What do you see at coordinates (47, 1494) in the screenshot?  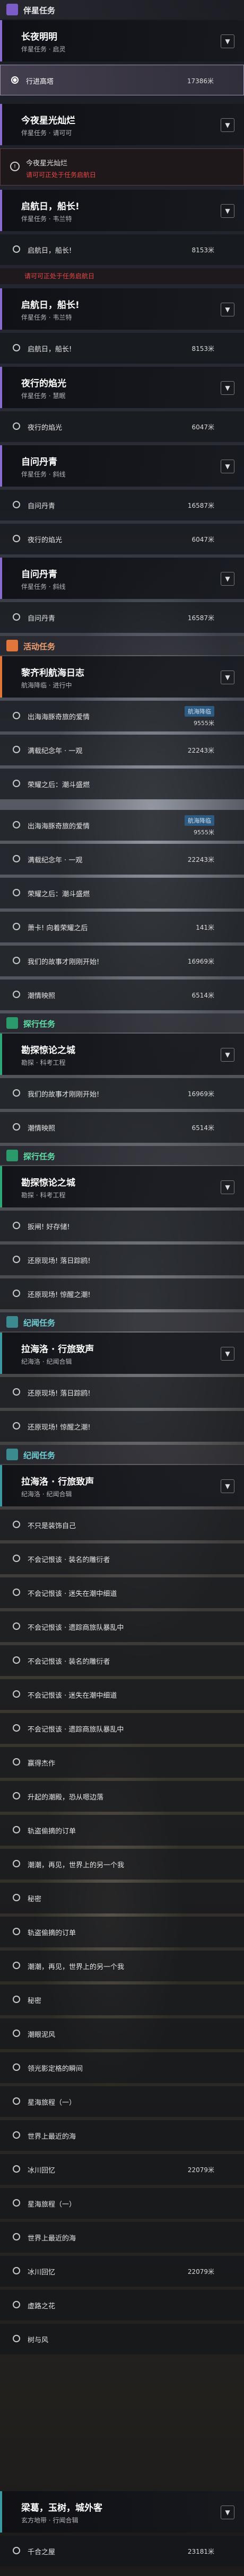 I see `quest-subtitle: 纪海洛 · 纪闻合辑` at bounding box center [47, 1494].